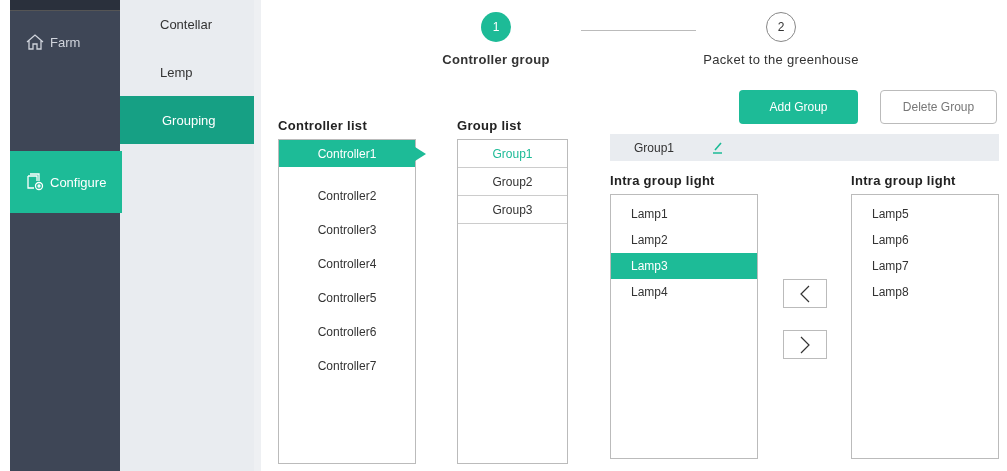 Image resolution: width=1007 pixels, height=471 pixels. Describe the element at coordinates (496, 59) in the screenshot. I see `step-label: Controller group` at that location.